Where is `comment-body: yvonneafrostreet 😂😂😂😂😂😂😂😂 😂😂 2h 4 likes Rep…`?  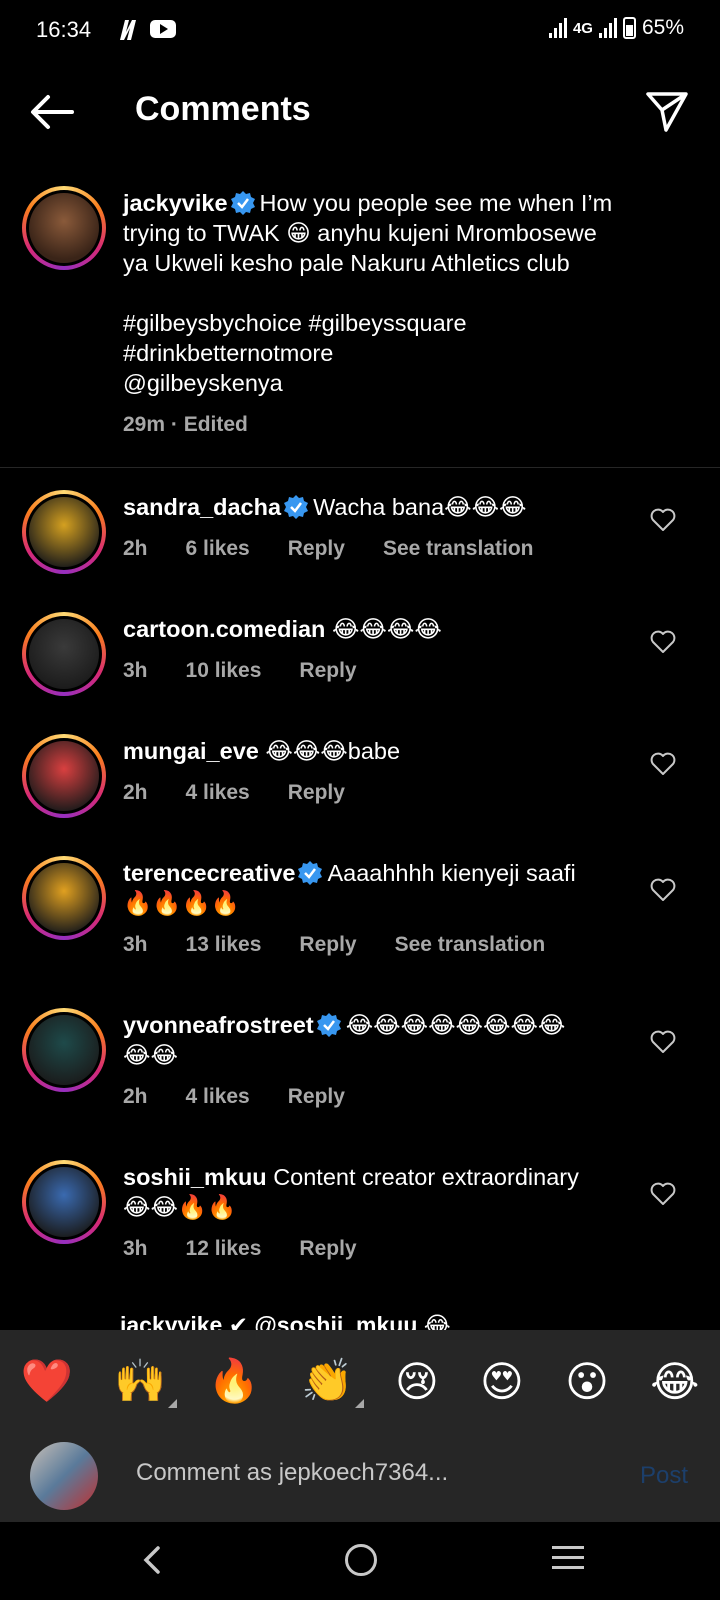 comment-body: yvonneafrostreet 😂😂😂😂😂😂😂😂 😂😂 2h 4 likes Rep… is located at coordinates (373, 1061).